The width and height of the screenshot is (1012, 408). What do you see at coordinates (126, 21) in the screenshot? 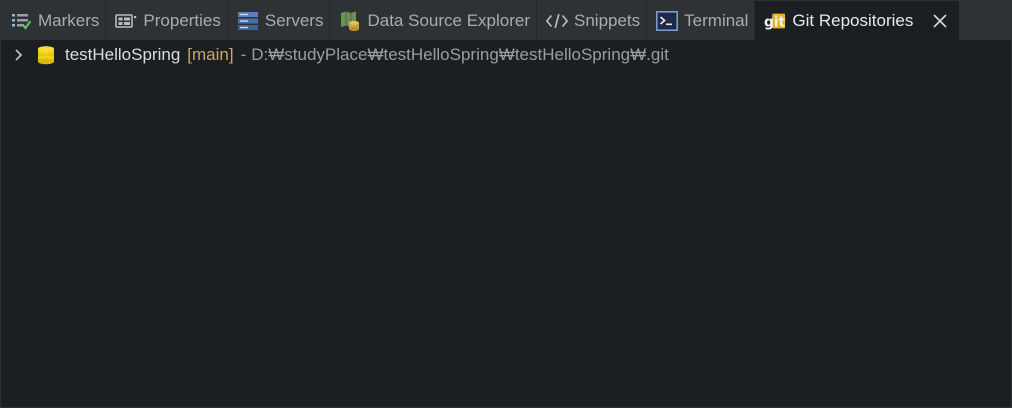
I see `properties-icon` at bounding box center [126, 21].